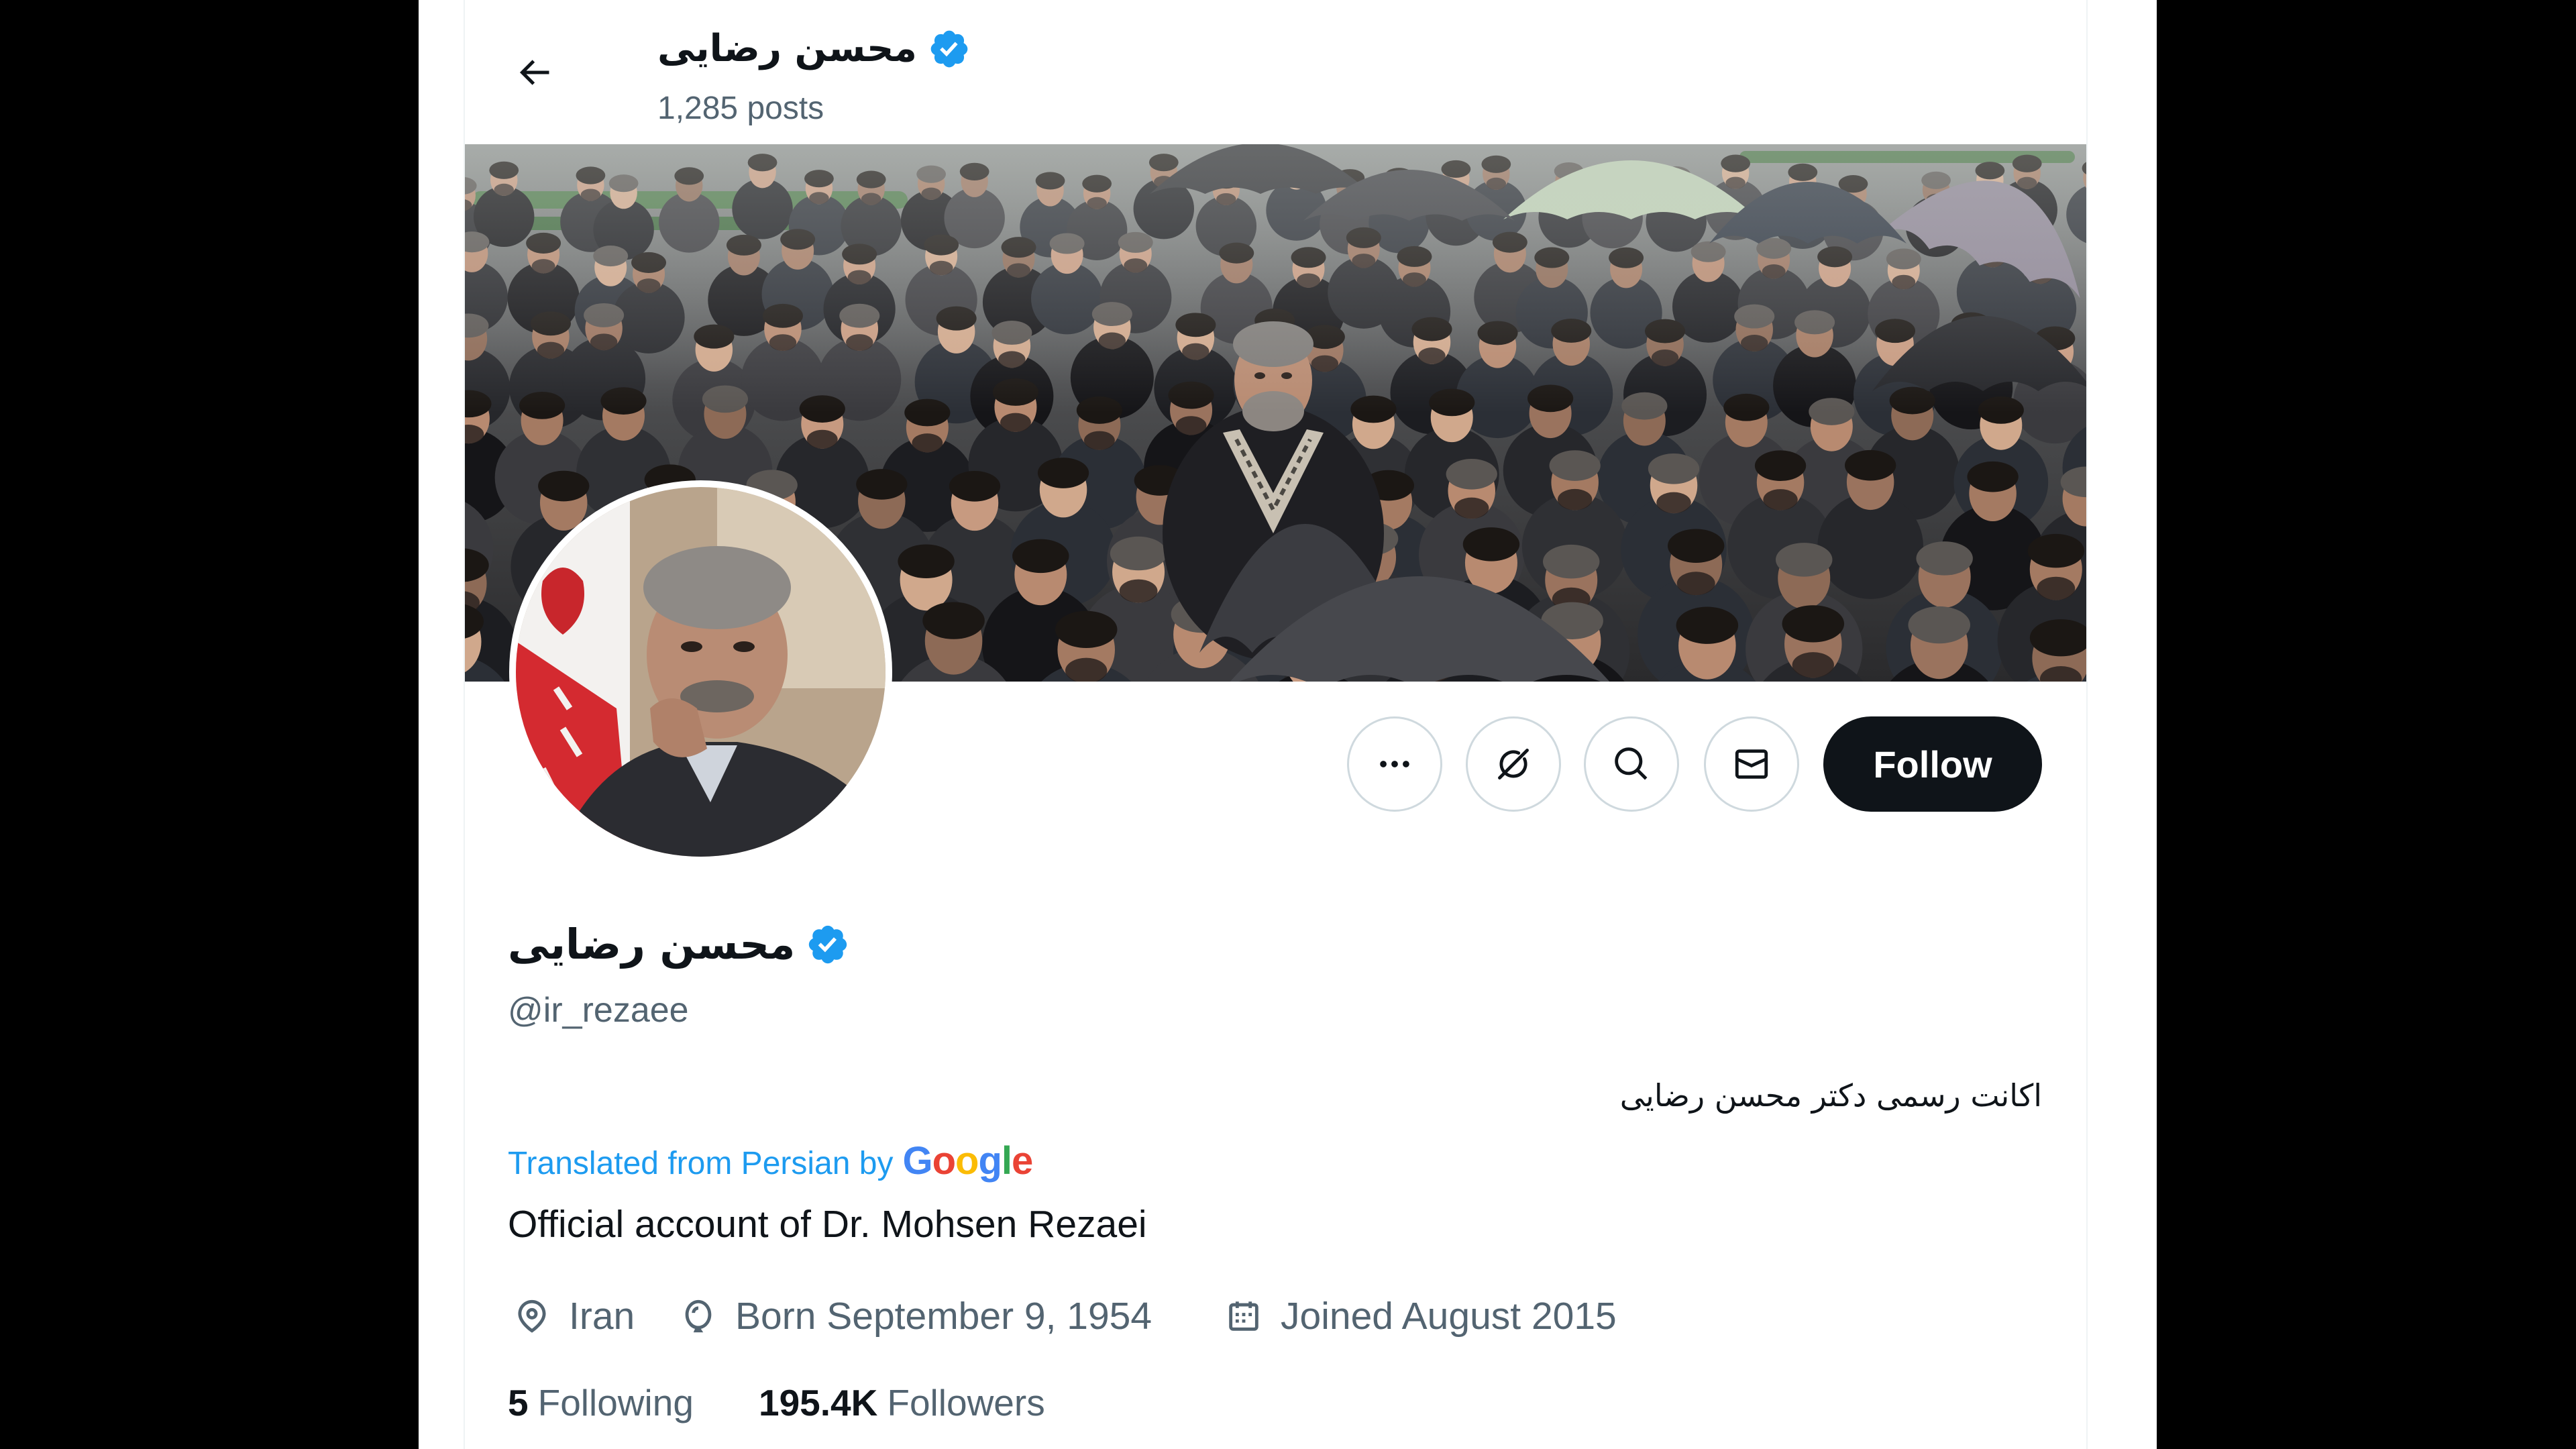 This screenshot has height=1449, width=2576. I want to click on profile-handle: @ir_rezaee, so click(598, 1010).